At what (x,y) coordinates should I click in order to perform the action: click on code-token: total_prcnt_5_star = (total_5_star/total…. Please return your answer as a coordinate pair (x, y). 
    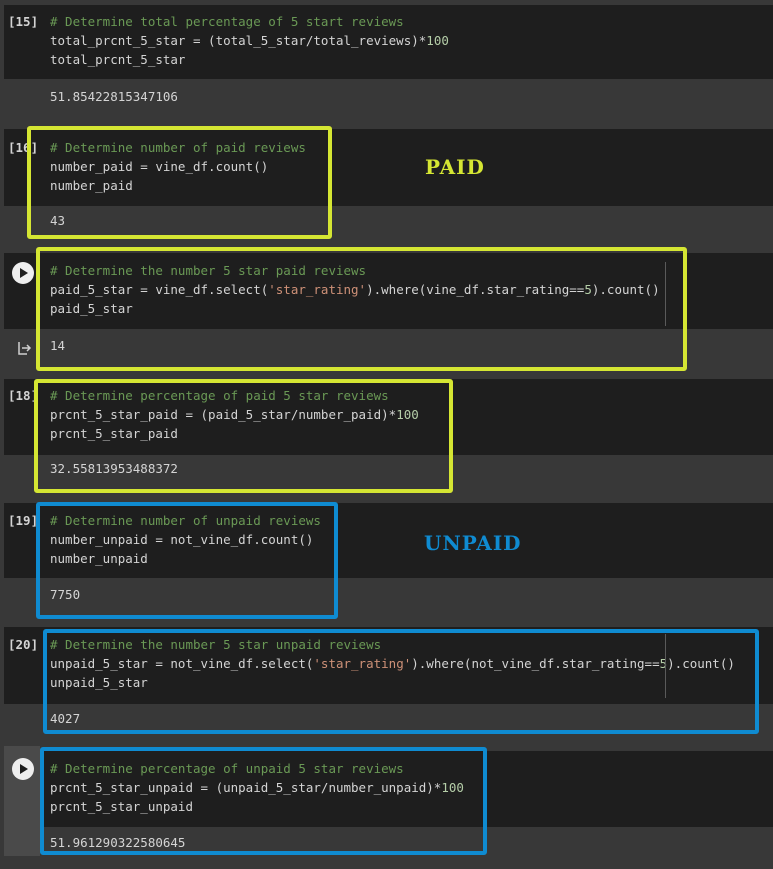
    Looking at the image, I should click on (238, 40).